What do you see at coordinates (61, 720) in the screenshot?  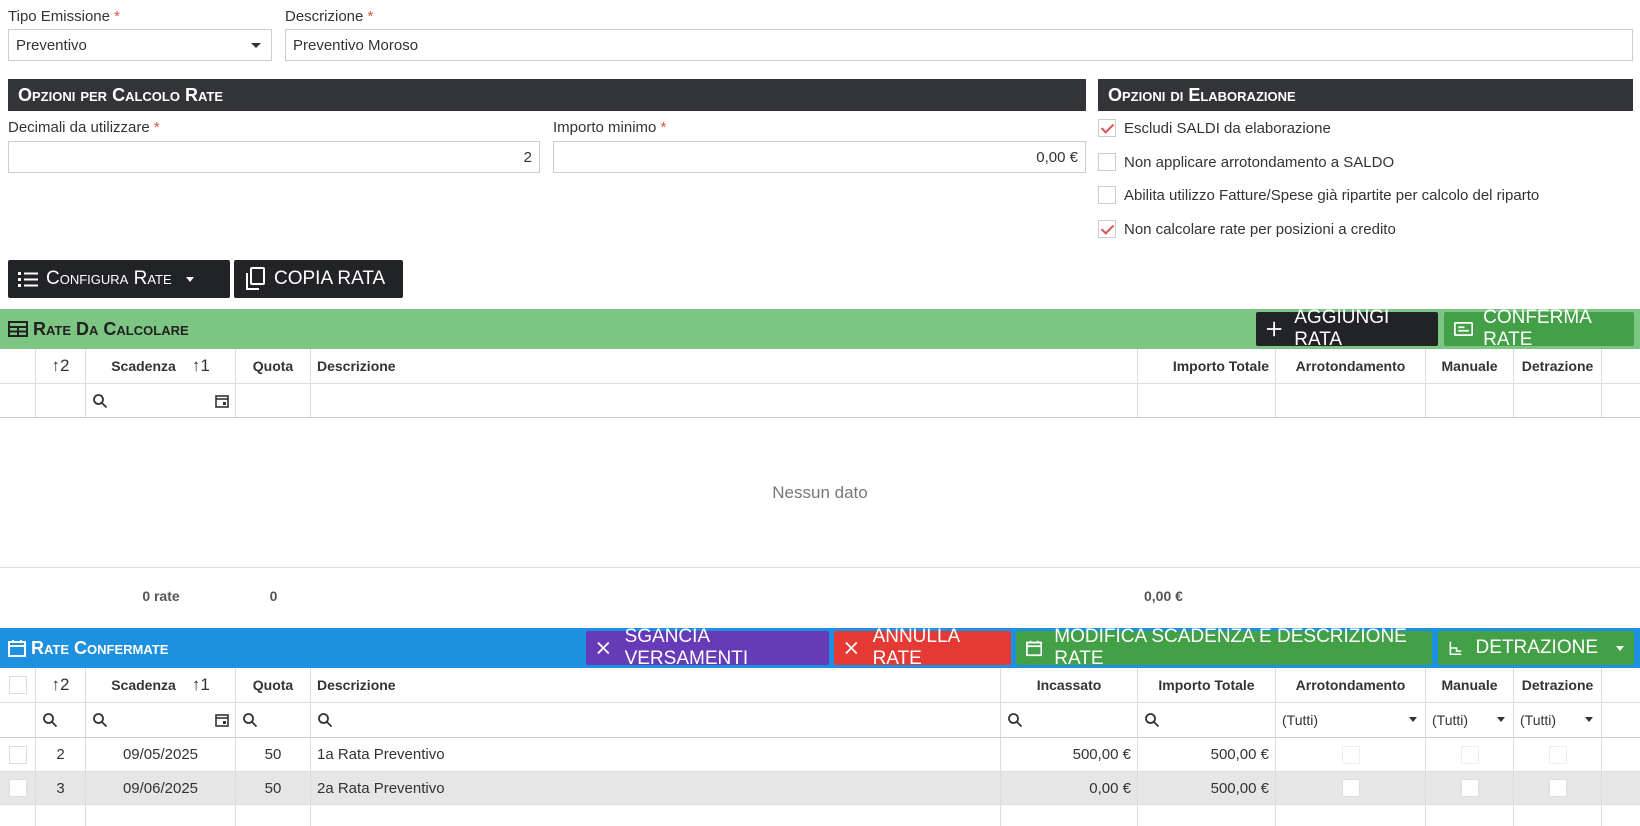 I see `num-filter` at bounding box center [61, 720].